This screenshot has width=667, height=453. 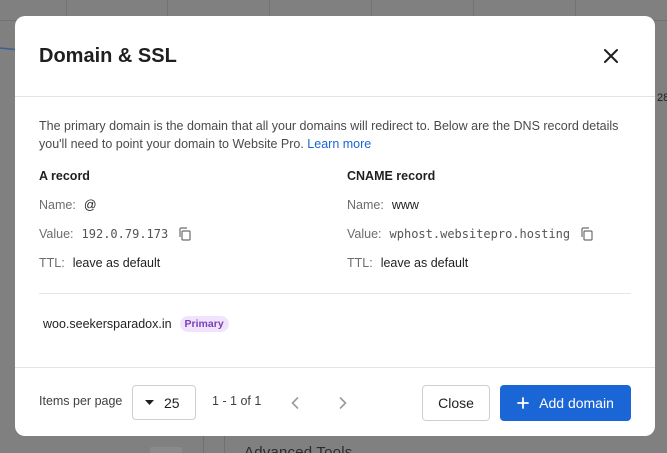 I want to click on domain-name: woo.seekersparadox.in, so click(x=107, y=324).